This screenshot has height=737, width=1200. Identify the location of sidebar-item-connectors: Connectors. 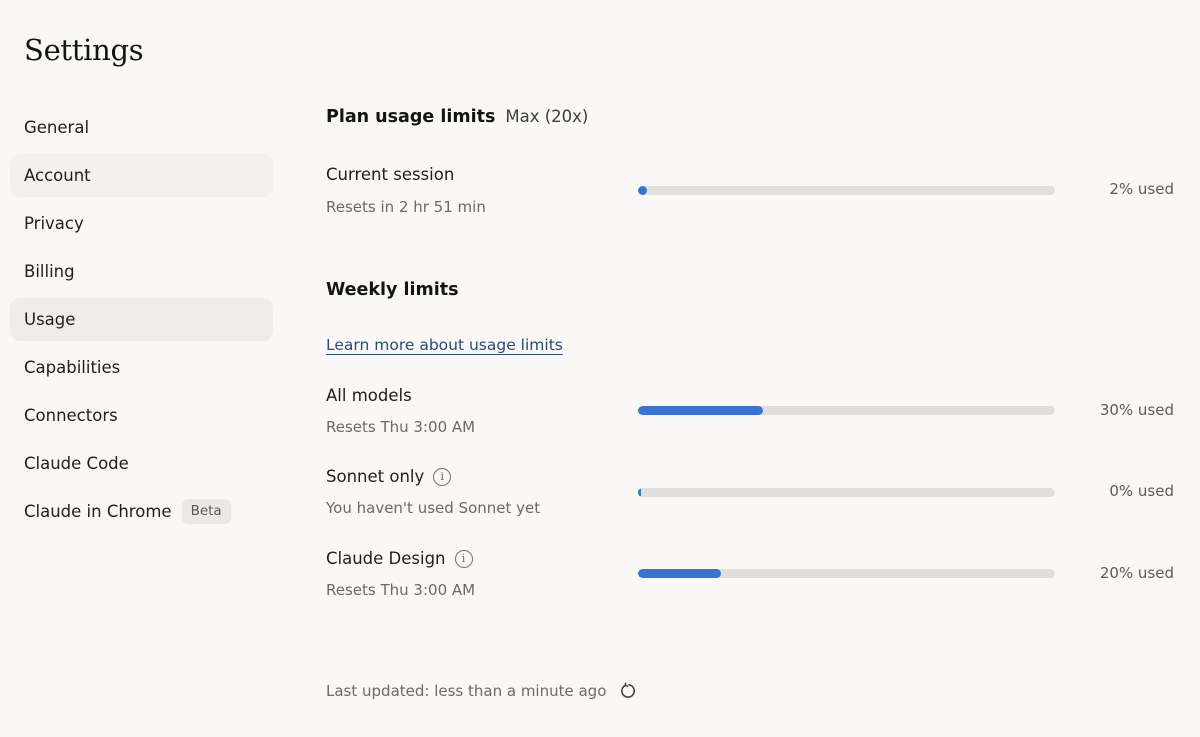
(141, 415).